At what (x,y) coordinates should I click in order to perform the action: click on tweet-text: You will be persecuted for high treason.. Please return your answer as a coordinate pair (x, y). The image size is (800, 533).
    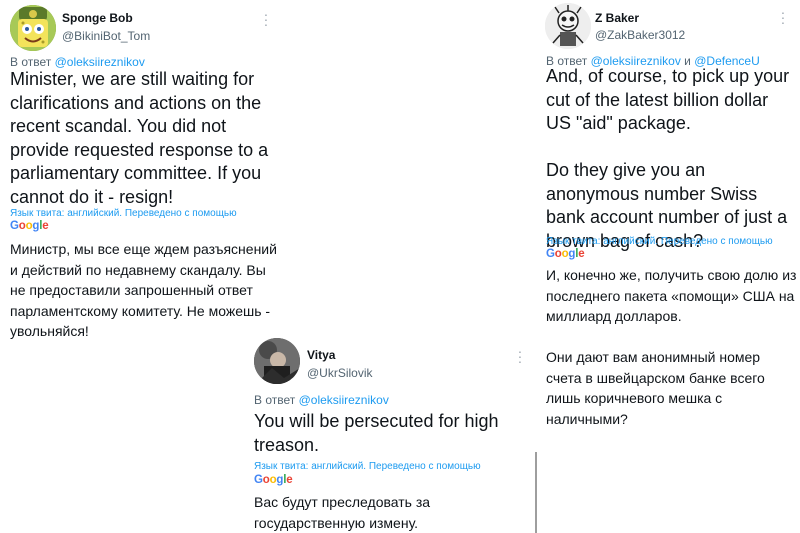
    Looking at the image, I should click on (376, 433).